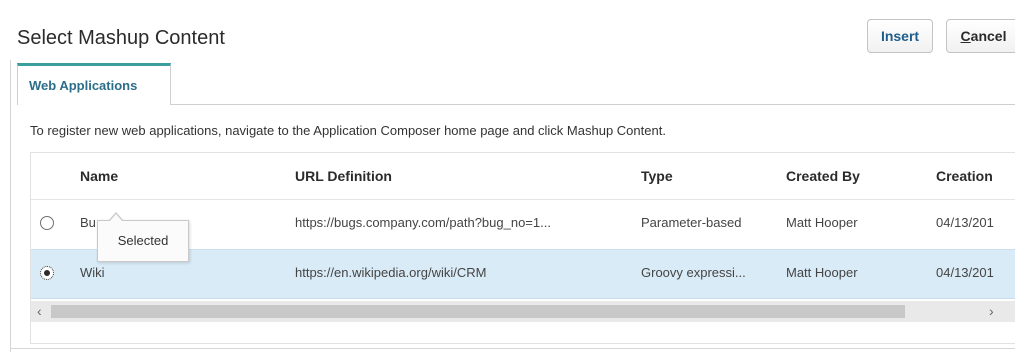  Describe the element at coordinates (121, 38) in the screenshot. I see `dialog-title: Select Mashup Content` at that location.